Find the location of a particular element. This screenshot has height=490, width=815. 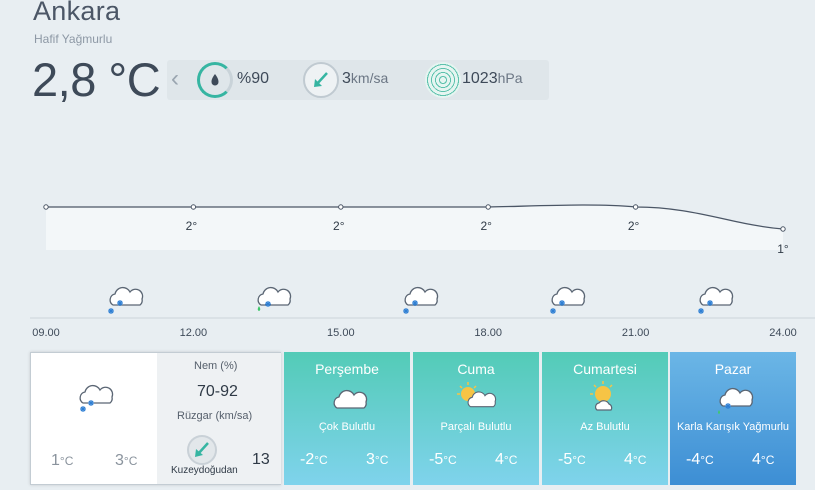

forecast-desc: Az Bulutlu is located at coordinates (605, 427).